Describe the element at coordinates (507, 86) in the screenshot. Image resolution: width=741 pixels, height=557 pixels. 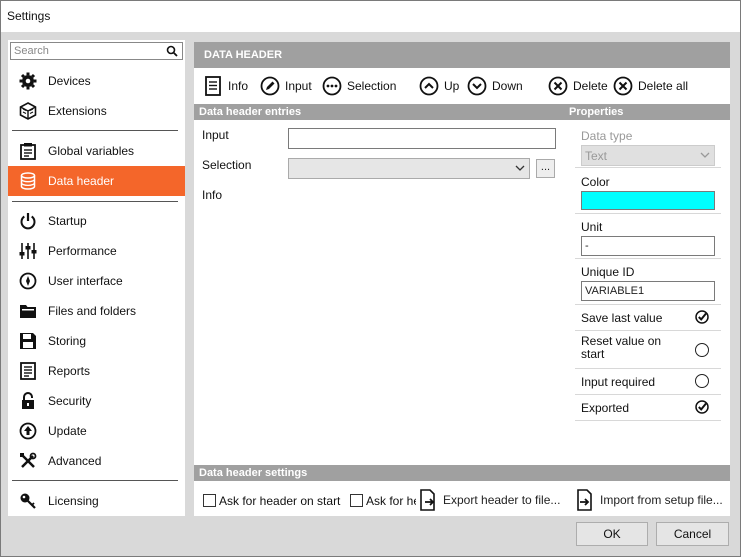
I see `down-button-label: Down` at that location.